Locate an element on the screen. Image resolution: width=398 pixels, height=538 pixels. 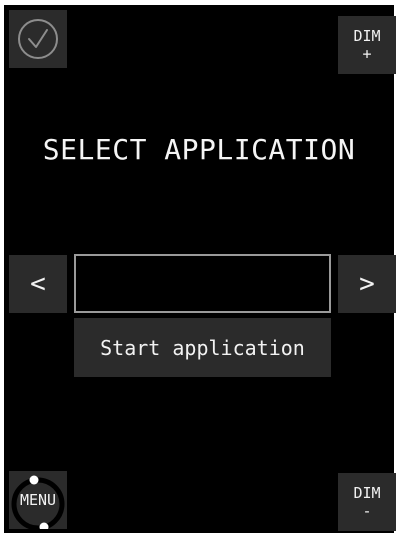
chevron-left-icon: < is located at coordinates (38, 284).